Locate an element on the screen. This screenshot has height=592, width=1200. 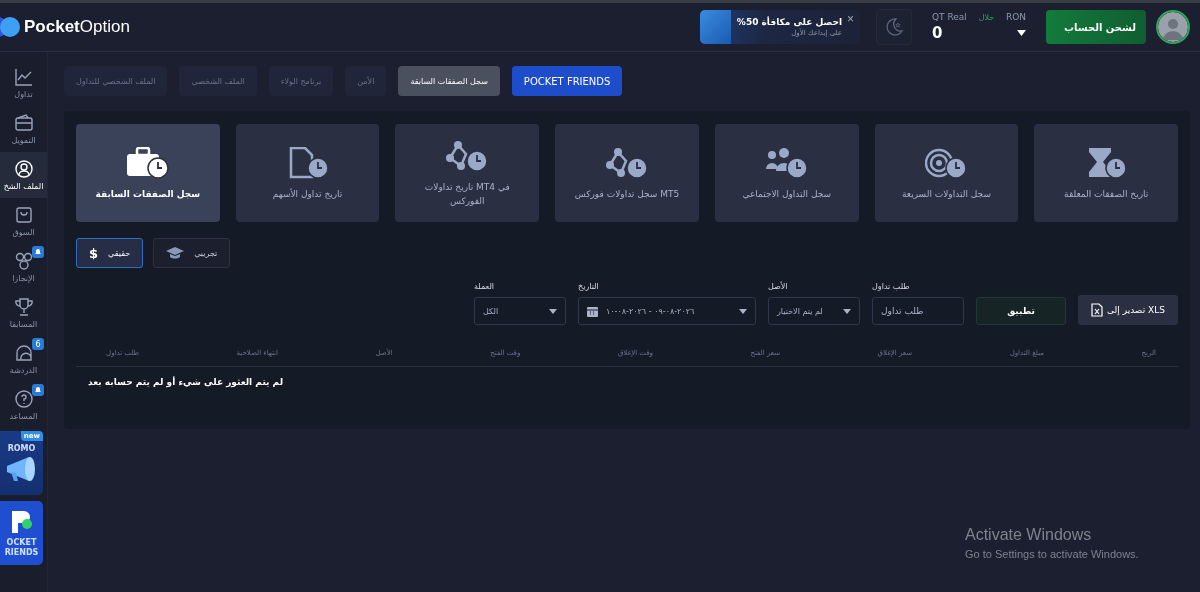
date-range-select: ٢٠٢٦-٠٨-٠٩ - ٢٠٢٦-٠٨-١٠ is located at coordinates (667, 311).